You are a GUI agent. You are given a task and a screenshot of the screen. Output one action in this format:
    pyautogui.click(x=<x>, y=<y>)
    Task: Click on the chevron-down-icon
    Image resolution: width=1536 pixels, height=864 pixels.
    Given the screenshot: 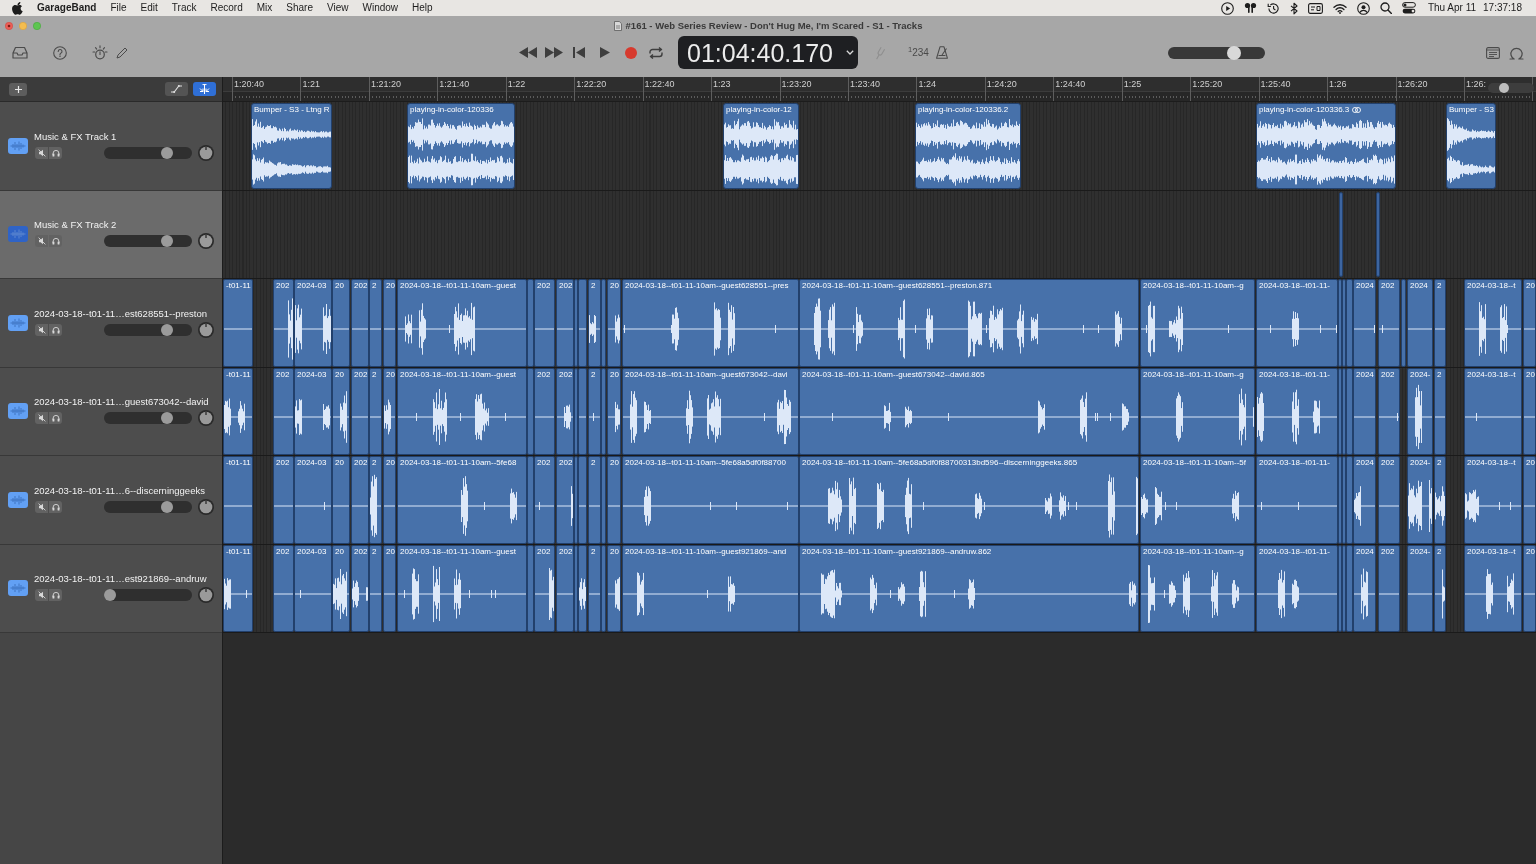 What is the action you would take?
    pyautogui.click(x=850, y=52)
    